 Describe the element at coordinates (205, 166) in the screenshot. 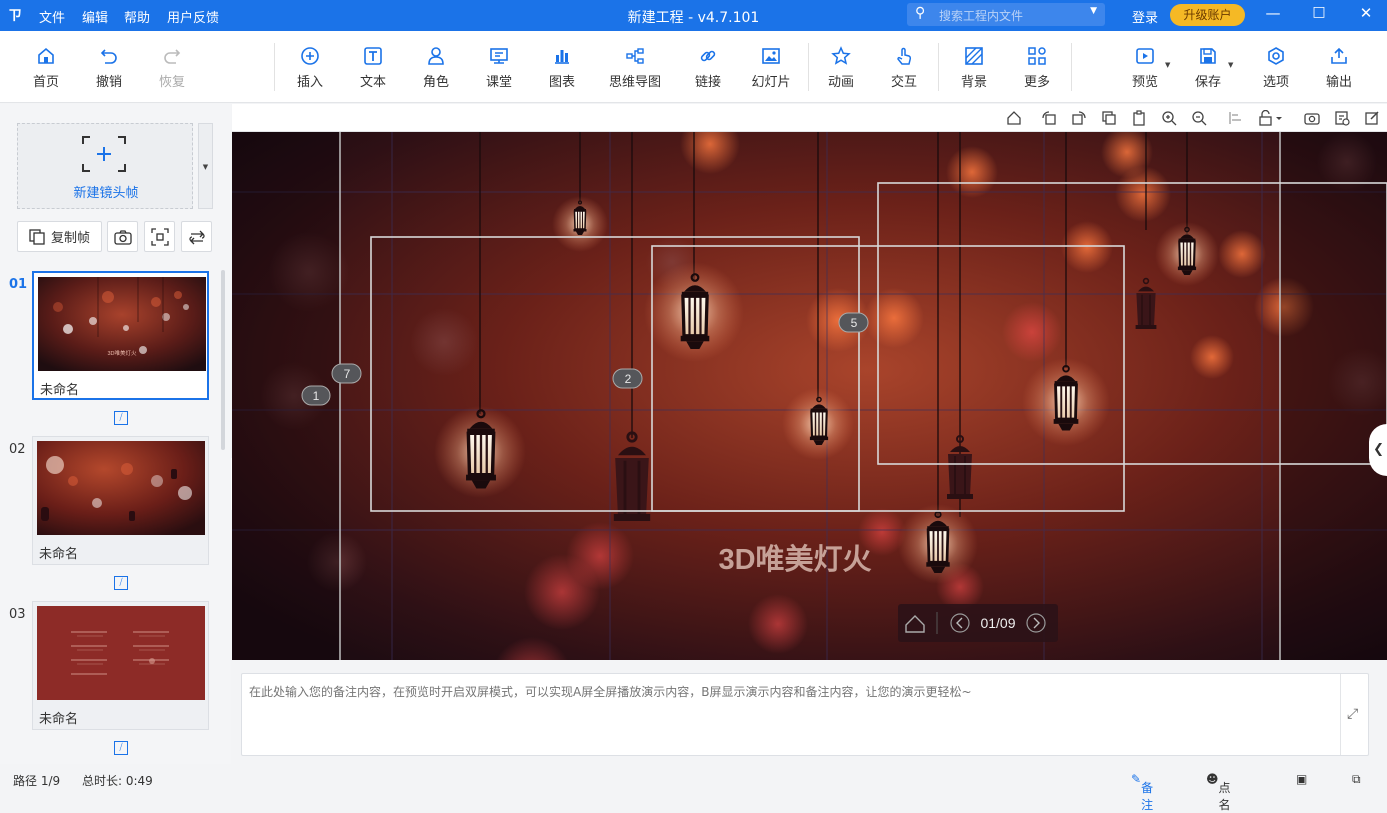

I see `new-frame-dropdown: ▼` at that location.